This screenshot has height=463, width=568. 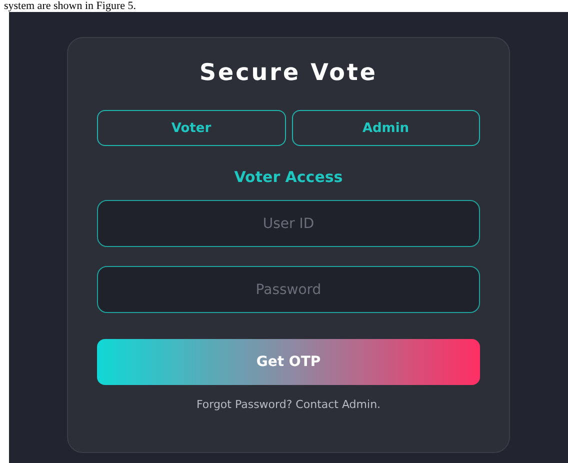 I want to click on app-title: Secure Vote, so click(x=288, y=73).